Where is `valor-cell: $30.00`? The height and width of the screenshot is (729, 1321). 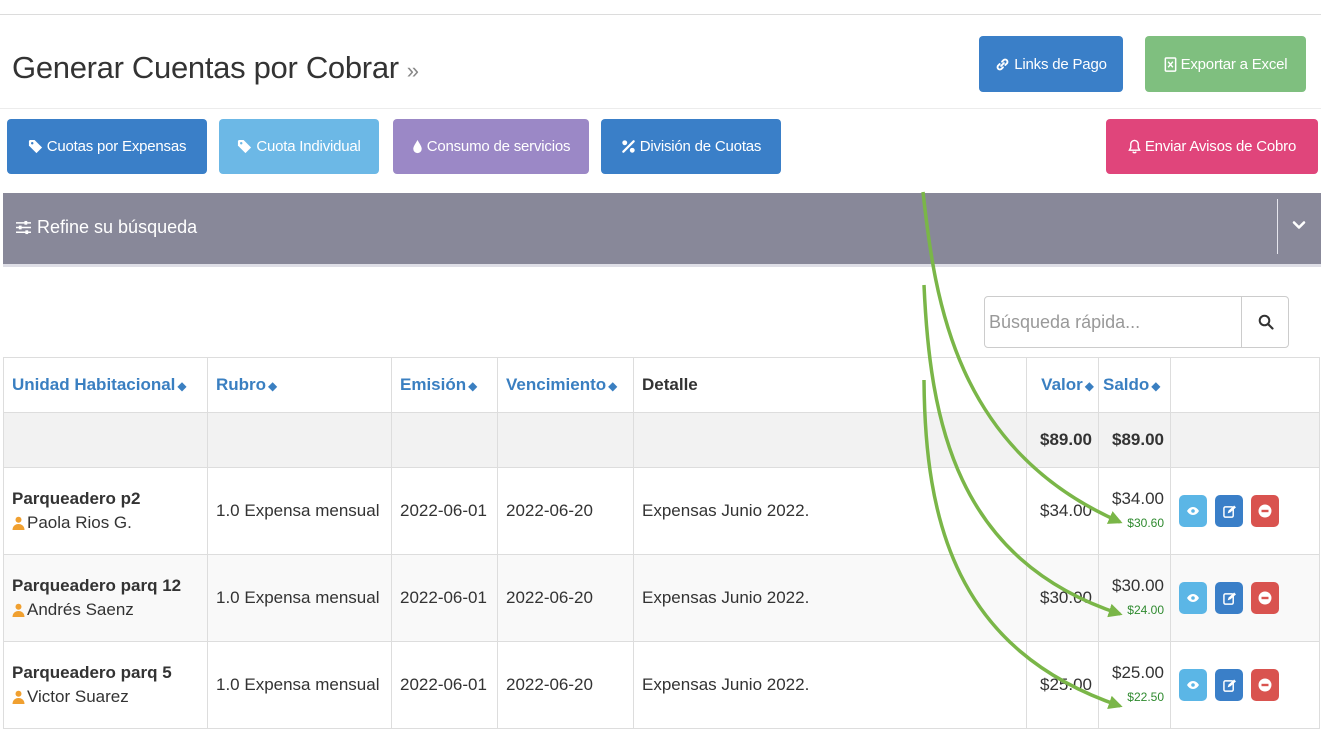
valor-cell: $30.00 is located at coordinates (1062, 598).